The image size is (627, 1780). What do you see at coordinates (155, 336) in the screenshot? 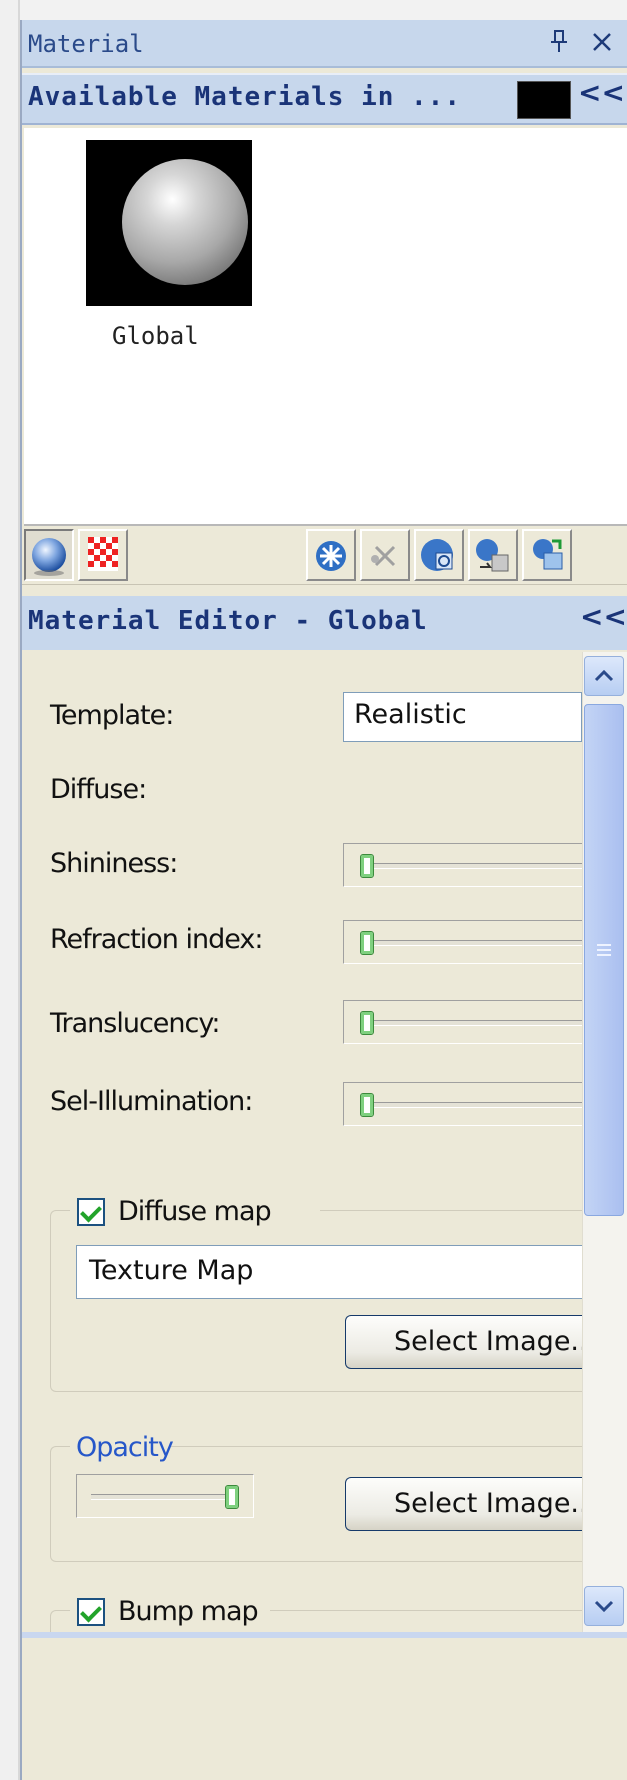
I see `material-label: Global` at bounding box center [155, 336].